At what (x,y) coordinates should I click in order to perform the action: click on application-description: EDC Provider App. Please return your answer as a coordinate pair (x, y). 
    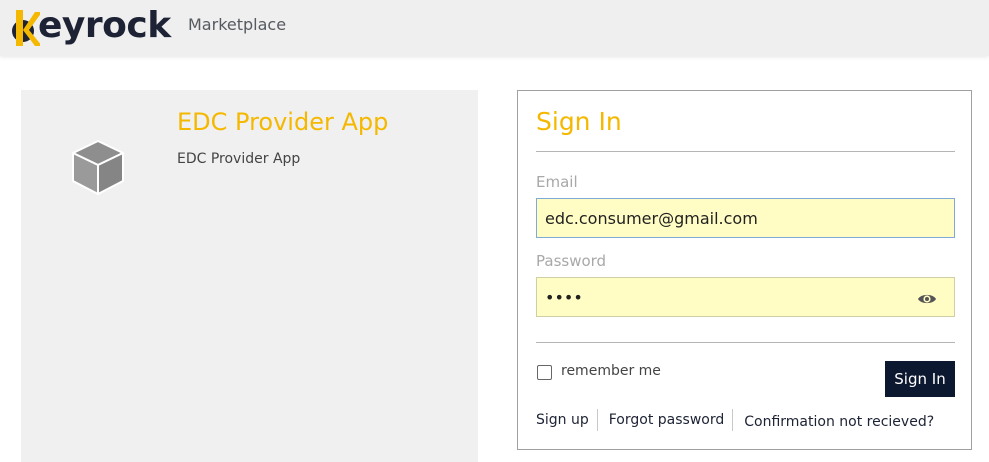
    Looking at the image, I should click on (239, 159).